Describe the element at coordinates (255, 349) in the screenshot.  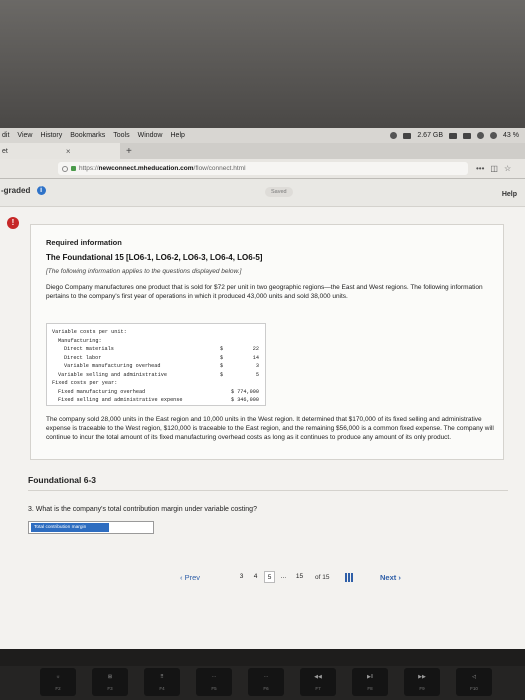
I see `cost-row-value: 22` at that location.